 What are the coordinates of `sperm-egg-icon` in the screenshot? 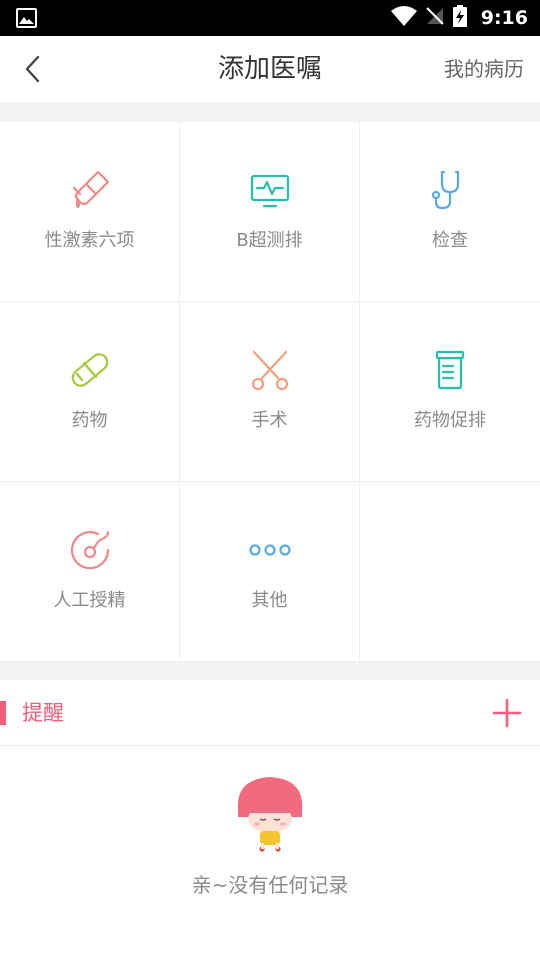 It's located at (90, 550).